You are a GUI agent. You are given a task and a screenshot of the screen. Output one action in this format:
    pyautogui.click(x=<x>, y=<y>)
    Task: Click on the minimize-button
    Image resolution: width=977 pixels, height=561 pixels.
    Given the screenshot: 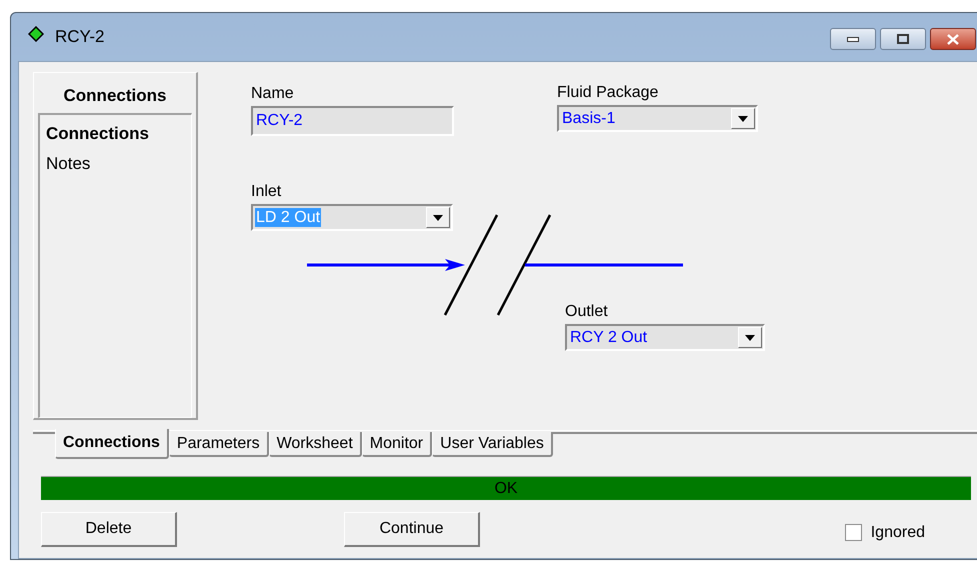 What is the action you would take?
    pyautogui.click(x=853, y=39)
    